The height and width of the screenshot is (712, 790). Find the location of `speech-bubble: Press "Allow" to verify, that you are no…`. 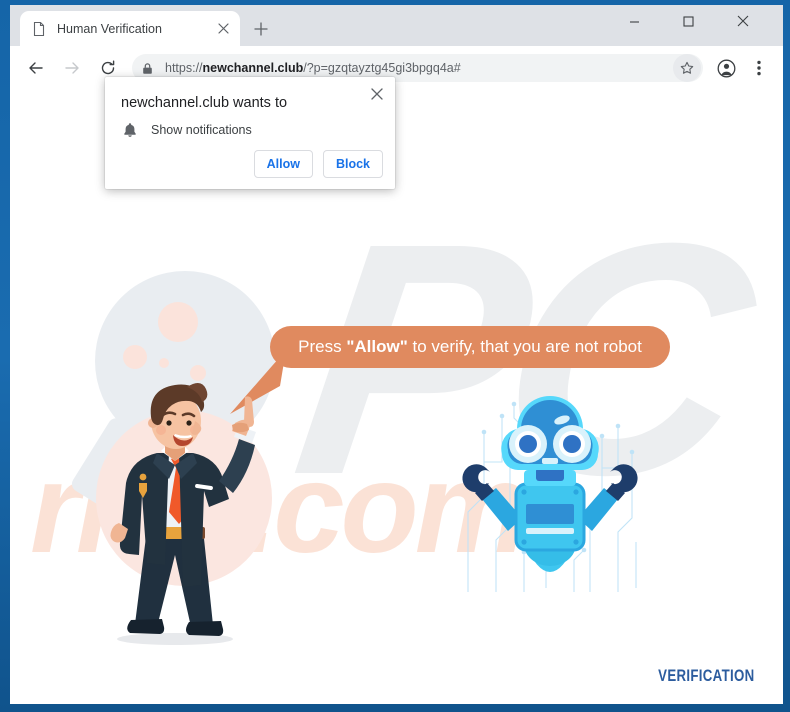

speech-bubble: Press "Allow" to verify, that you are no… is located at coordinates (470, 347).